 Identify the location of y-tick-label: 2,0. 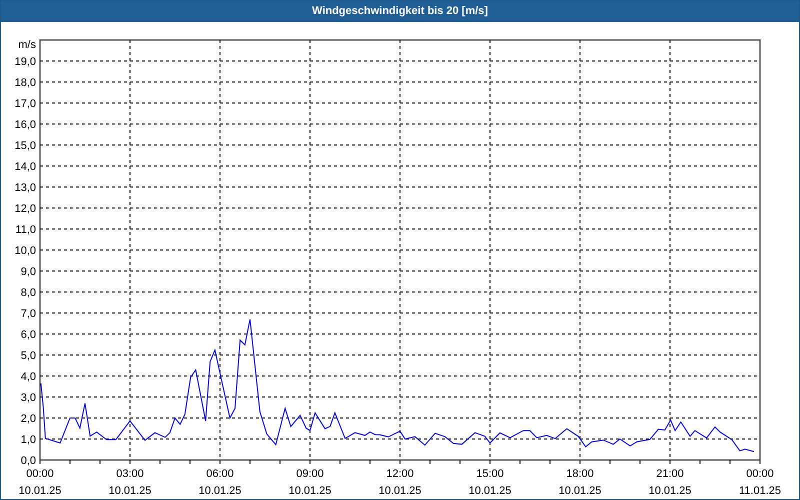
(28, 419).